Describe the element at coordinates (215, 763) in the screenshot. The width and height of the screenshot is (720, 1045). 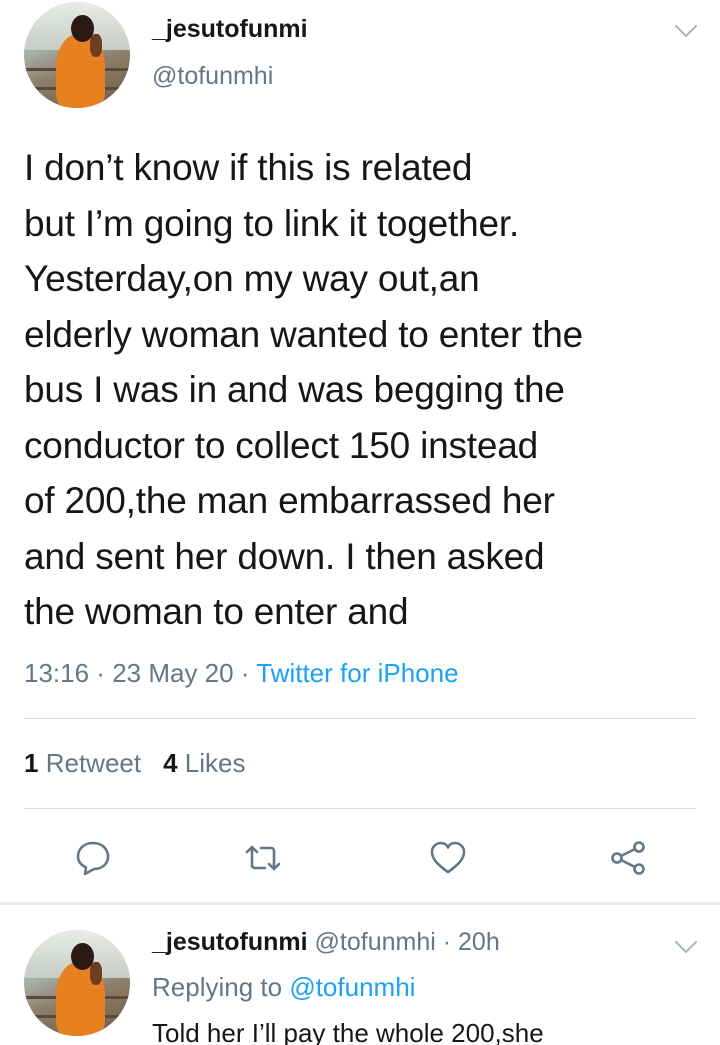
I see `likes-label: Likes` at that location.